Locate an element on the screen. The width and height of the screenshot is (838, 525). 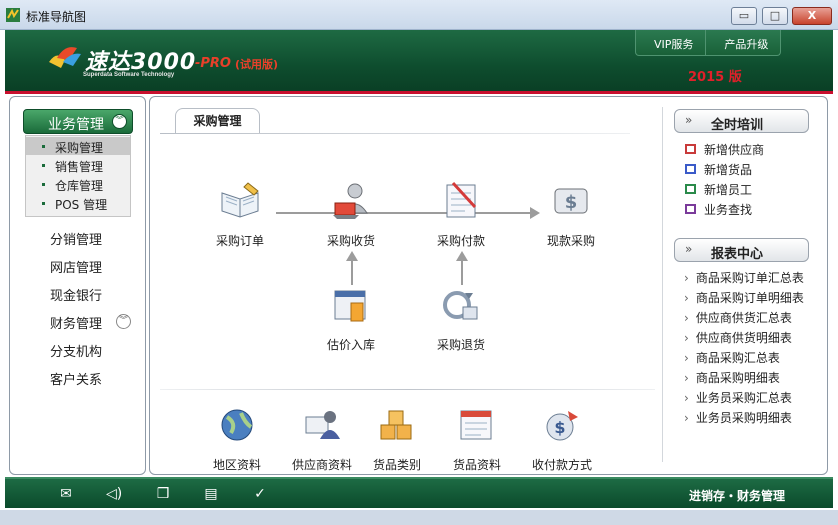
business-management-label: 业务管理 is located at coordinates (76, 125).